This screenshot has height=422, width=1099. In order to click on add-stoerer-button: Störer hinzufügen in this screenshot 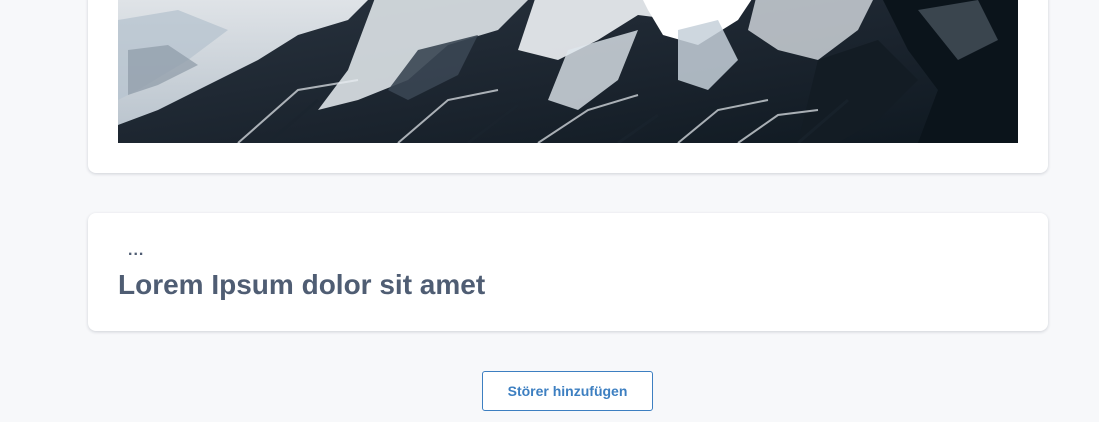, I will do `click(567, 391)`.